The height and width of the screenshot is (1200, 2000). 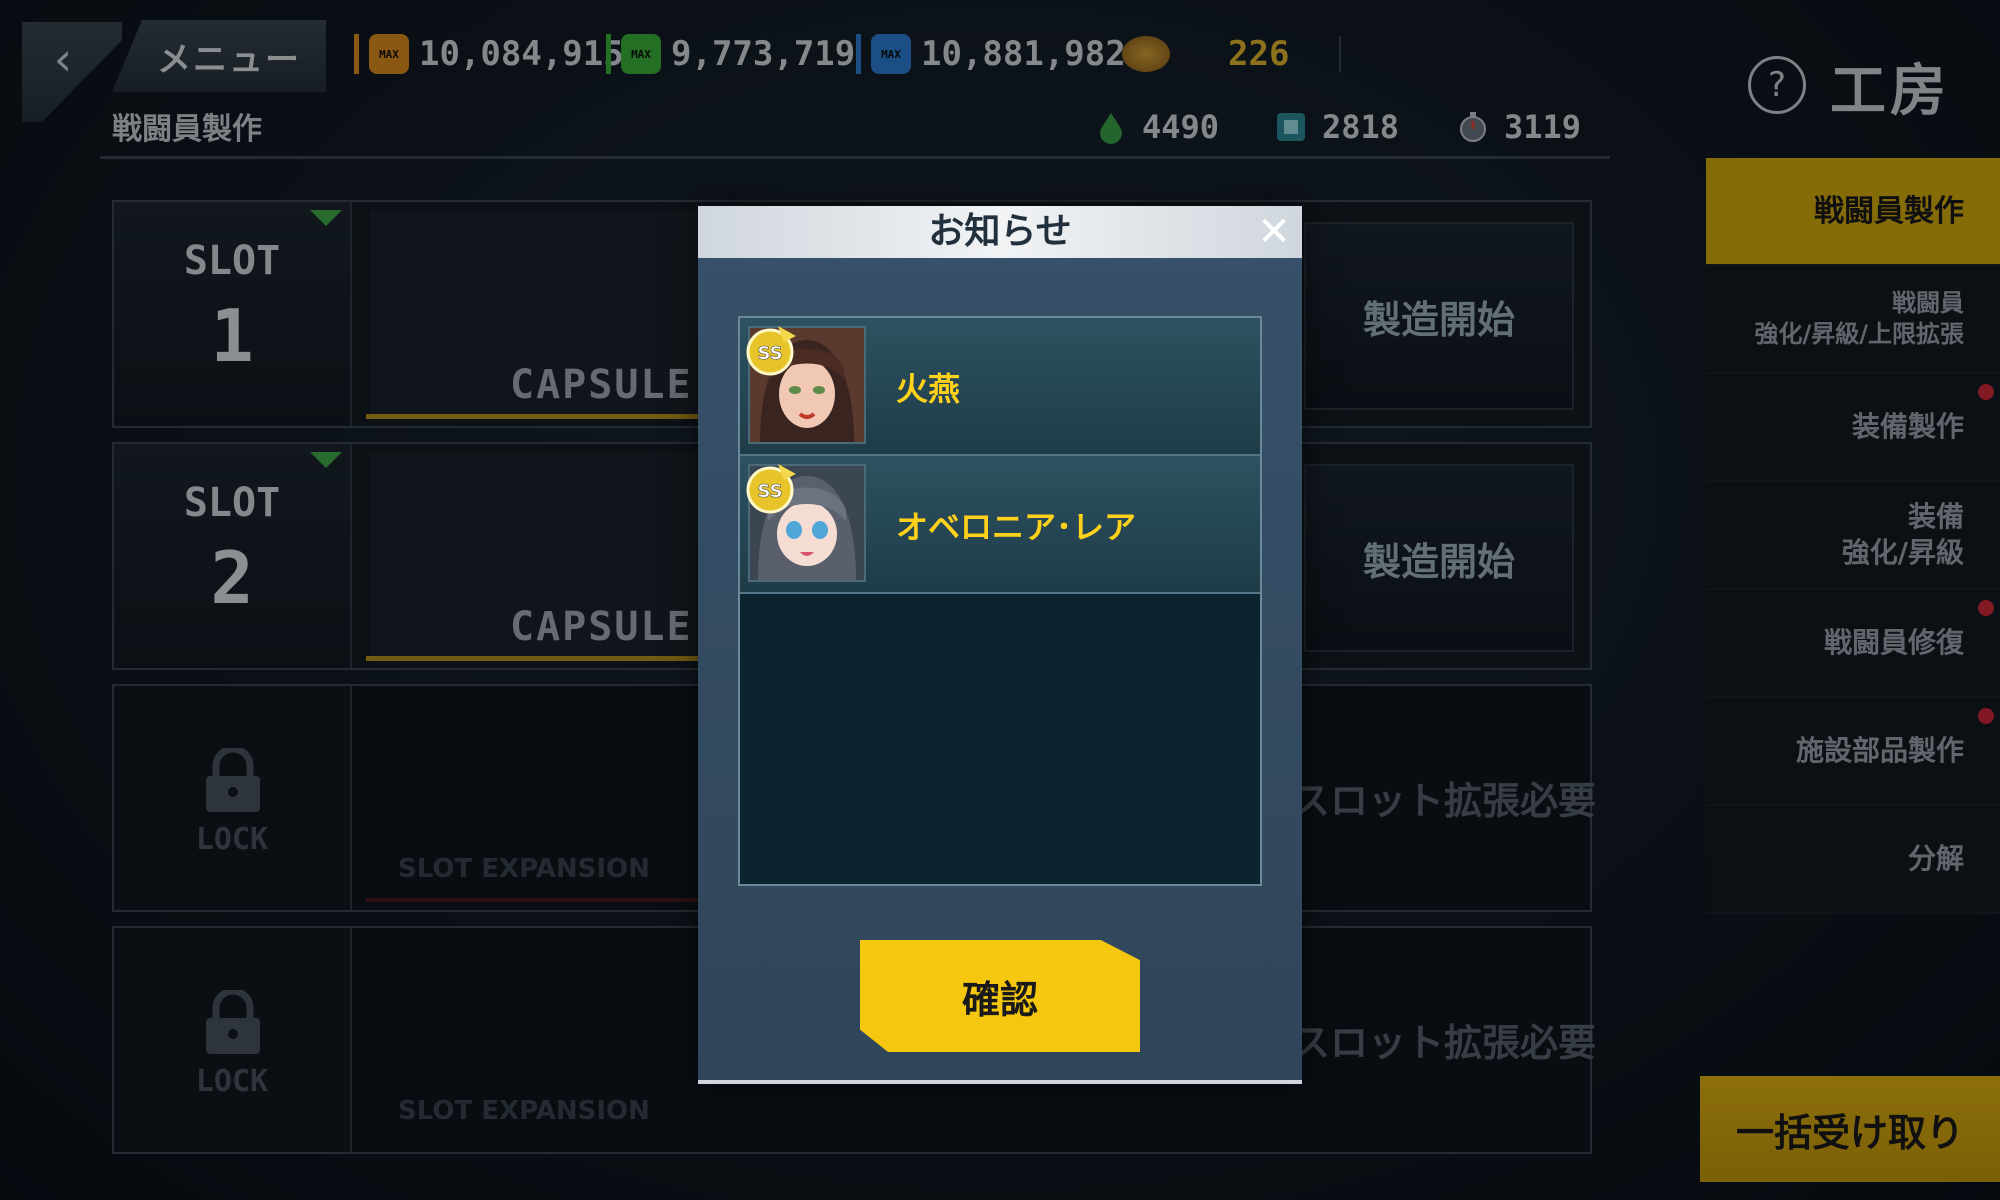 What do you see at coordinates (1000, 1082) in the screenshot?
I see `dialog-bottom-edge` at bounding box center [1000, 1082].